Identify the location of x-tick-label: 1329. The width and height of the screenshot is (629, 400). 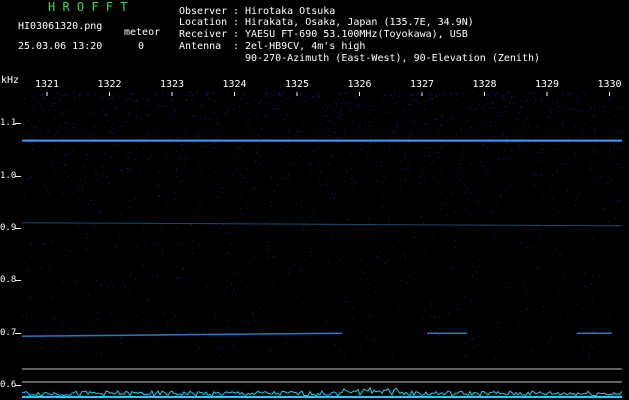
(547, 84).